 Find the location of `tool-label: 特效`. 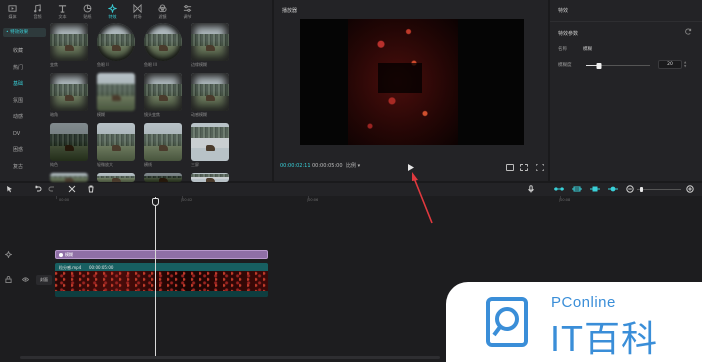

tool-label: 特效 is located at coordinates (112, 16).